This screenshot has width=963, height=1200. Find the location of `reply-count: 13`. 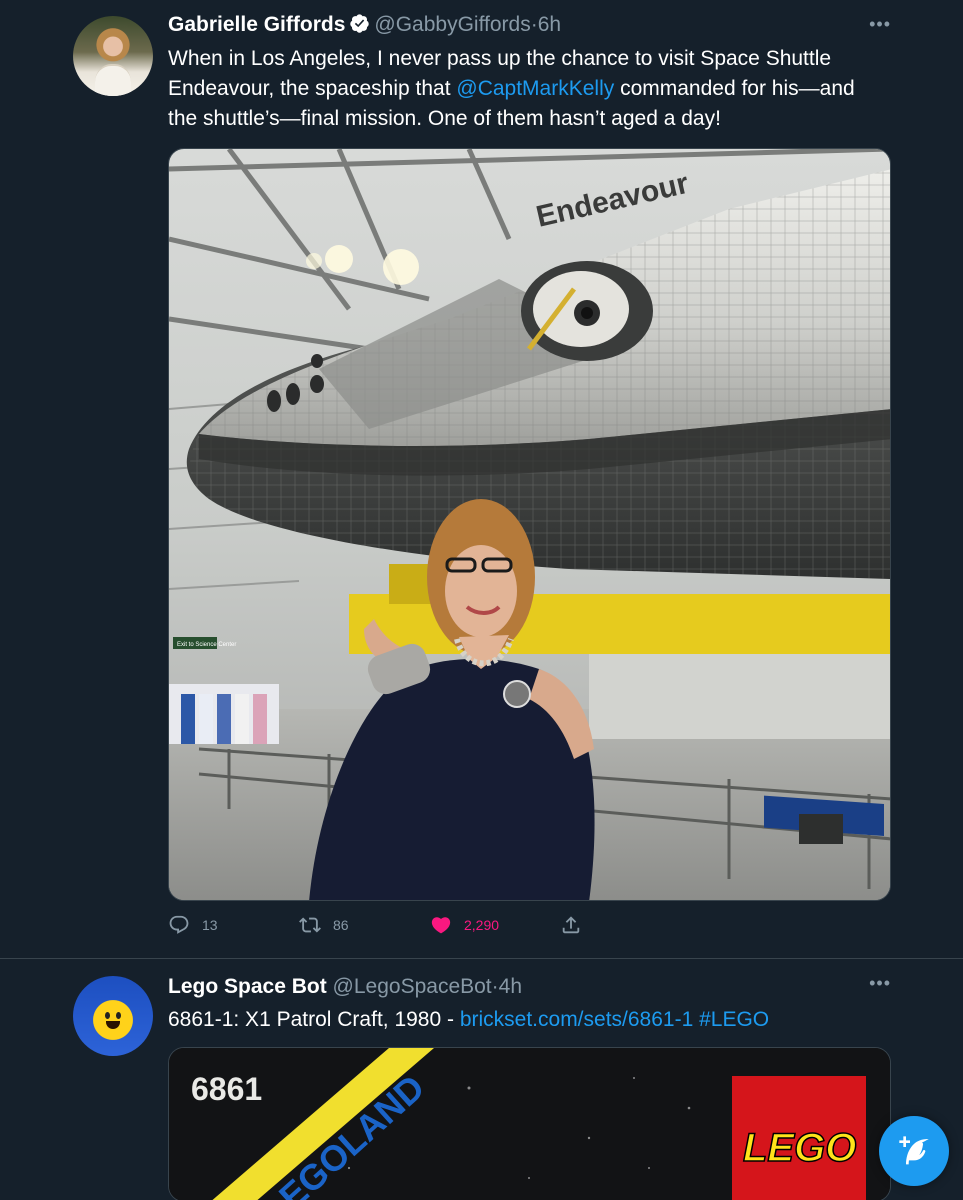

reply-count: 13 is located at coordinates (210, 925).